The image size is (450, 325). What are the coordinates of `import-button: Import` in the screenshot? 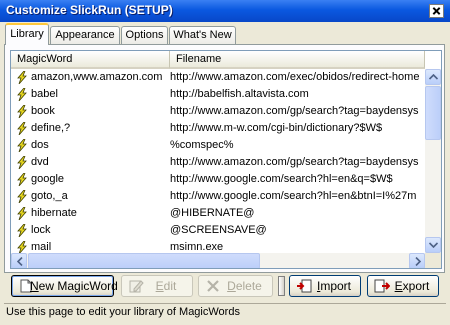 It's located at (325, 286).